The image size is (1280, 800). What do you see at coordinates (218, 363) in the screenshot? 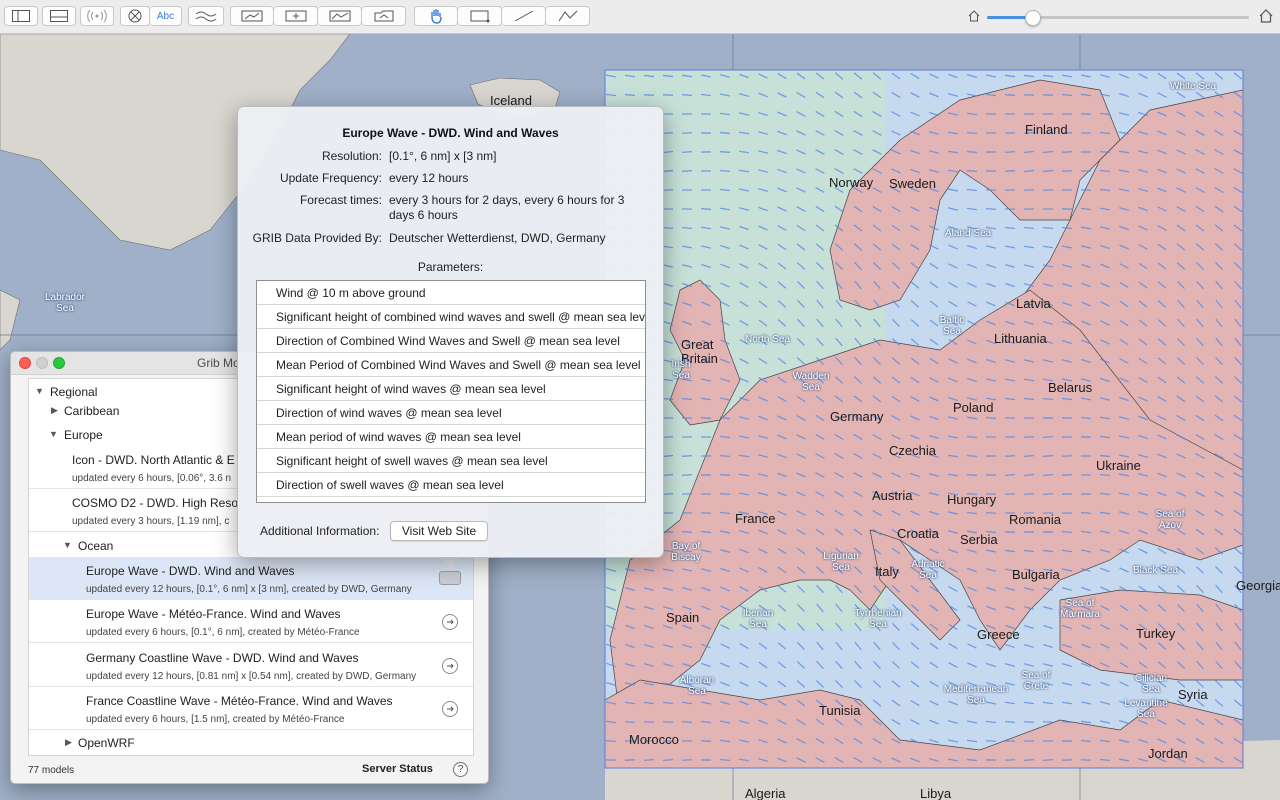
I see `window-title: Grib Mo` at bounding box center [218, 363].